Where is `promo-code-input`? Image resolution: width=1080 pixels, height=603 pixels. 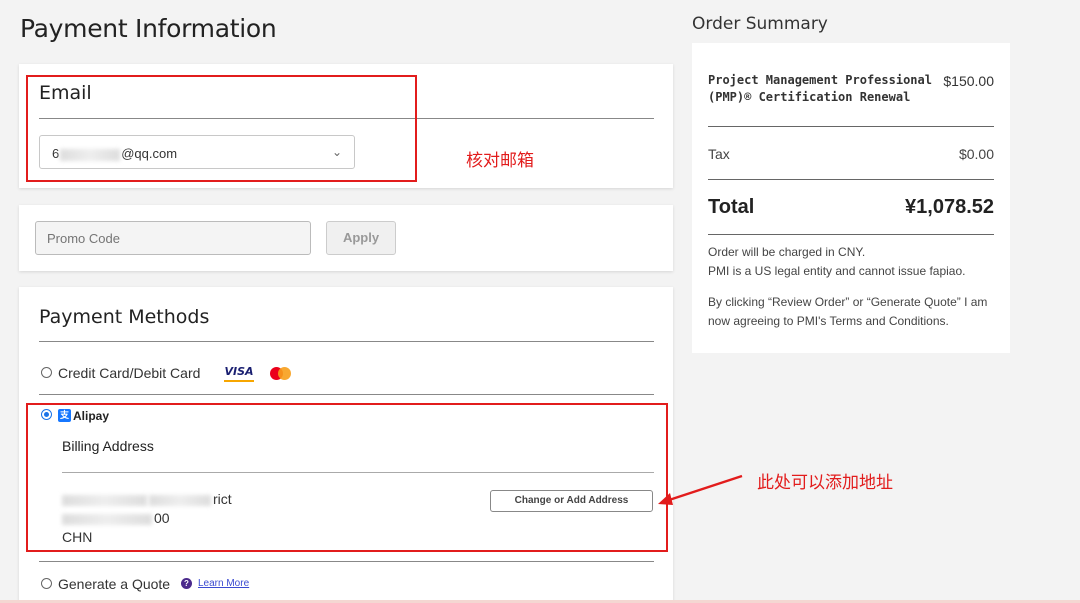 promo-code-input is located at coordinates (173, 238).